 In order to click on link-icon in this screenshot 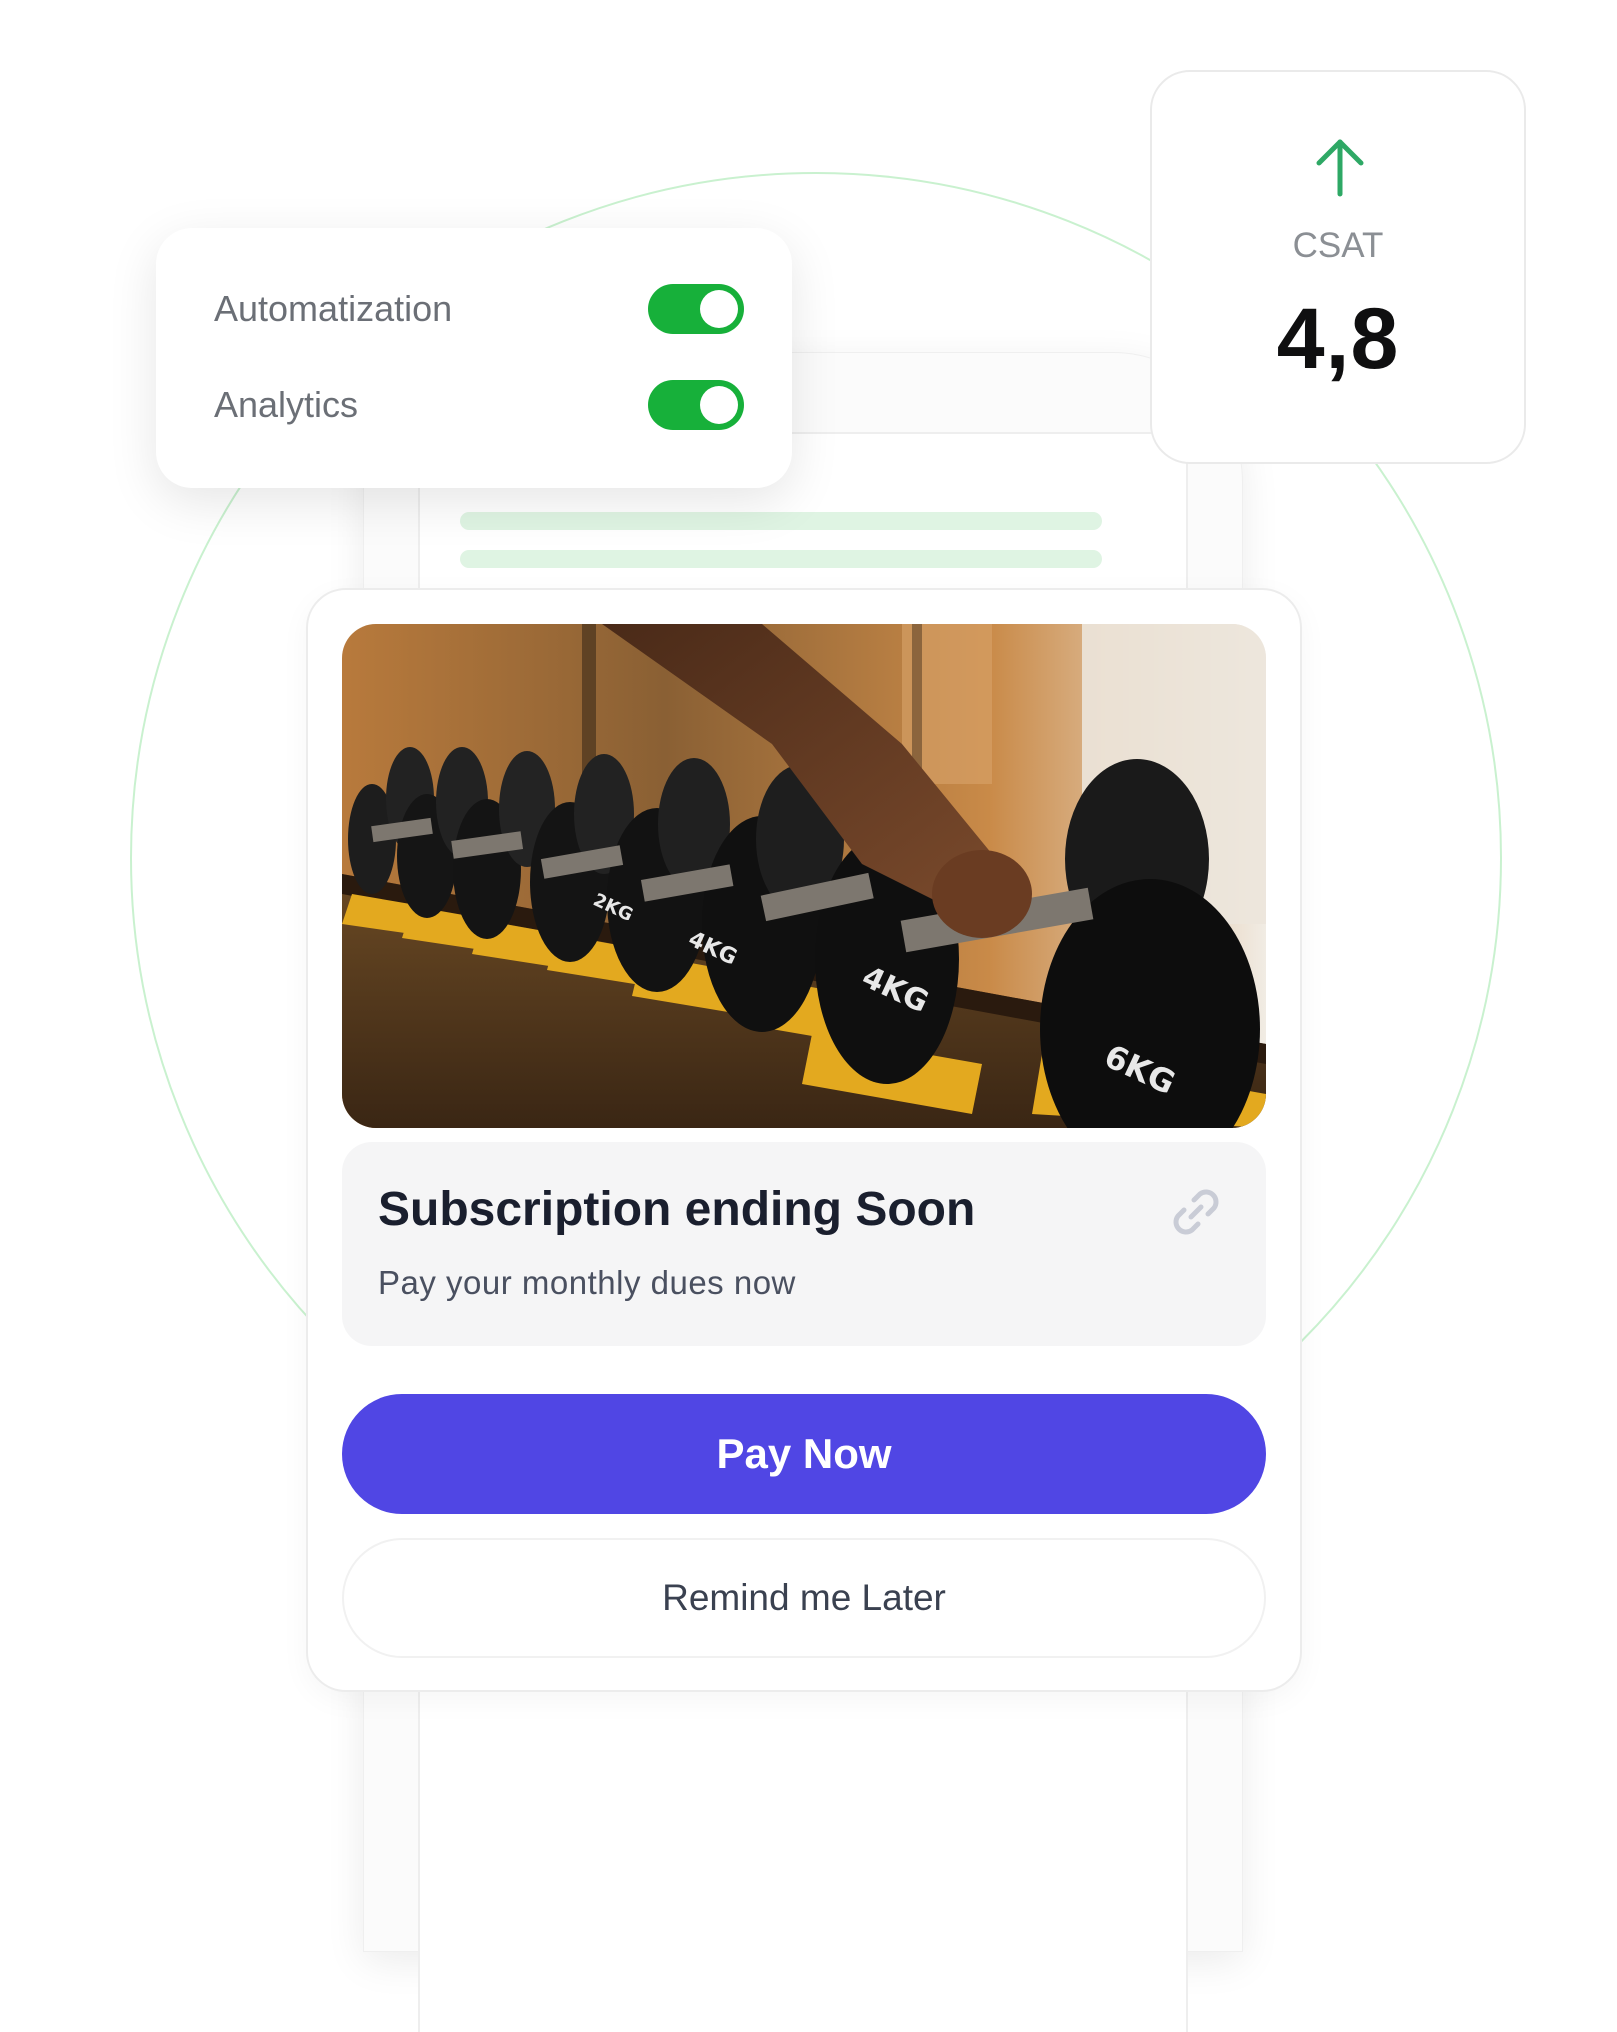, I will do `click(1196, 1212)`.